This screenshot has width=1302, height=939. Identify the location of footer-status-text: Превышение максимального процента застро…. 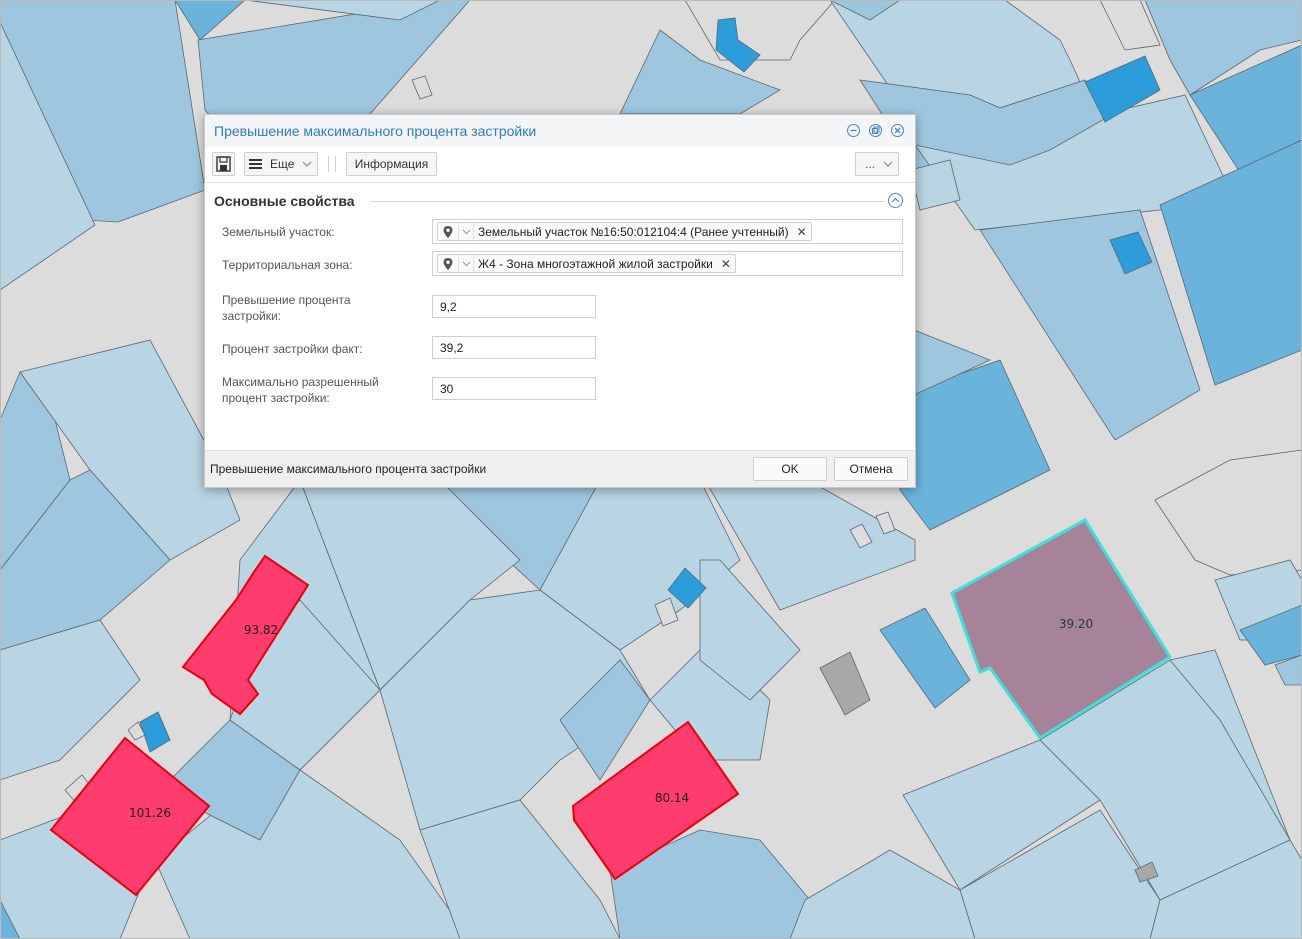
(348, 469).